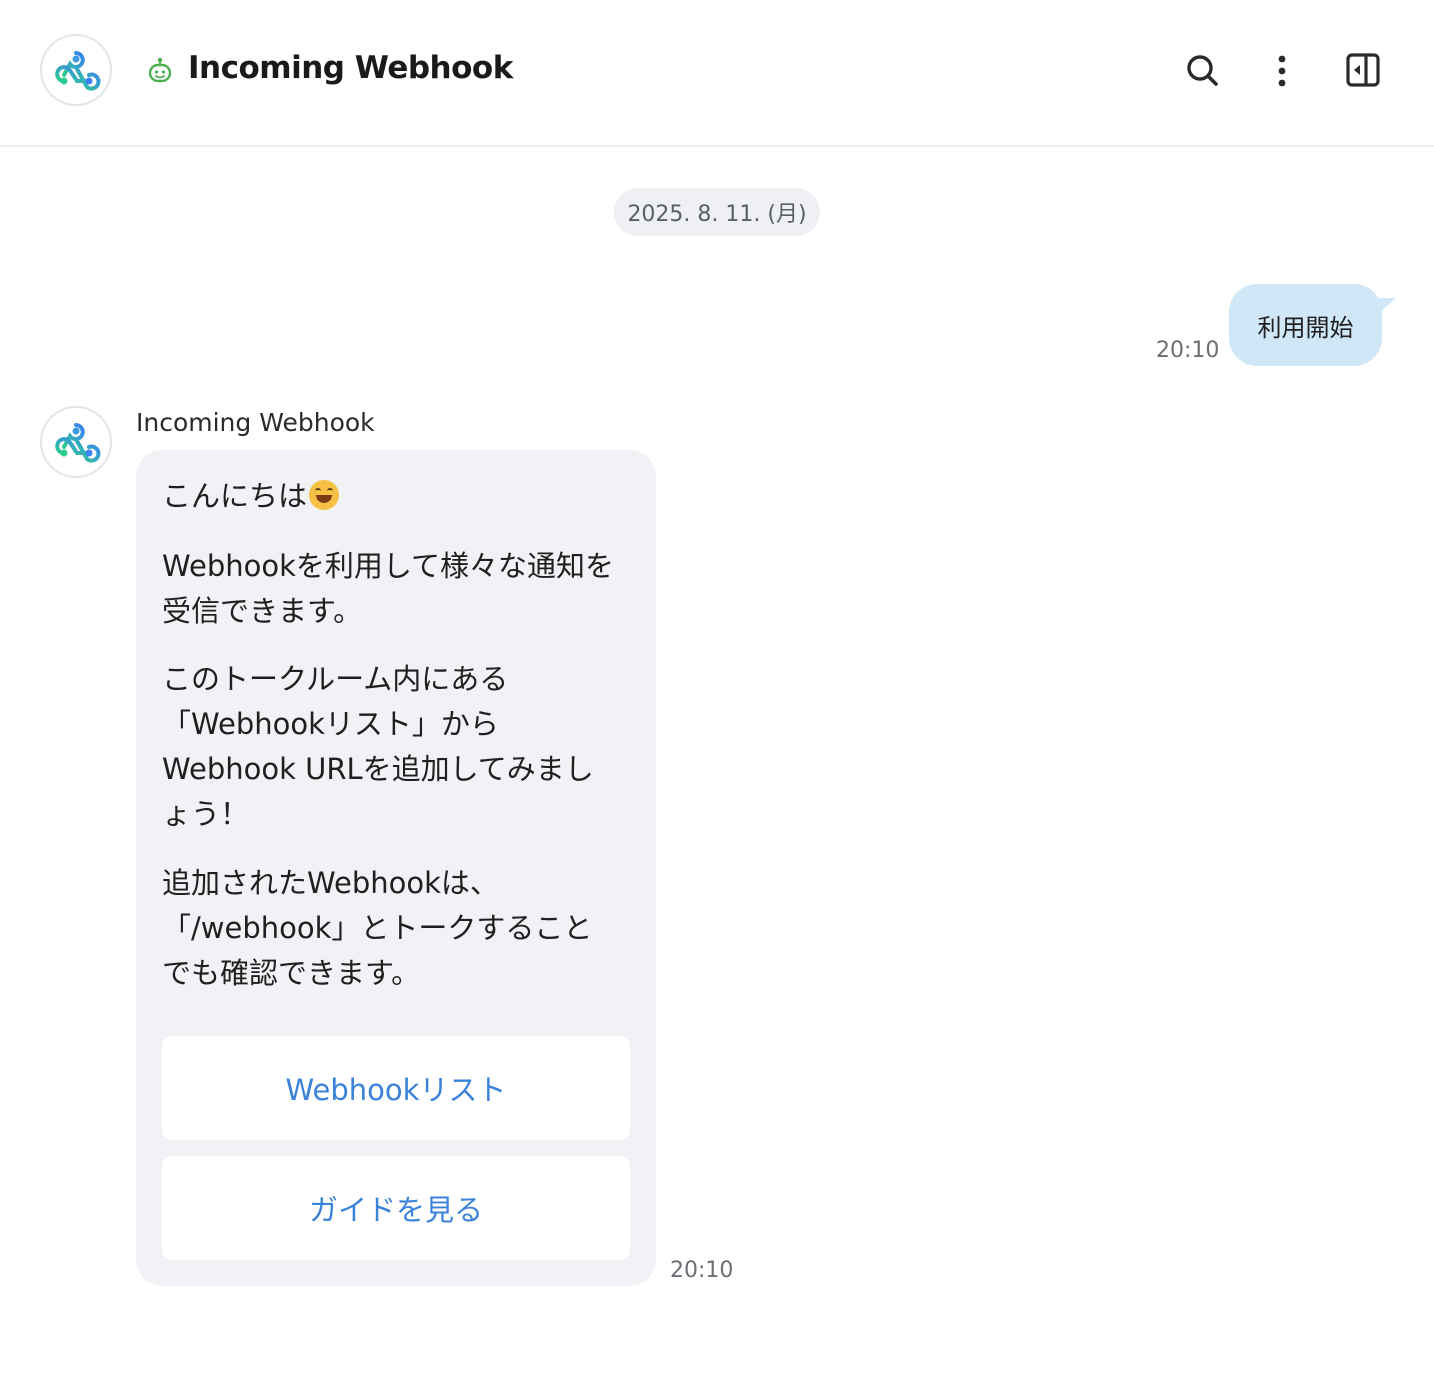 Image resolution: width=1434 pixels, height=1378 pixels. I want to click on greeting-text: こんにちは, so click(402, 496).